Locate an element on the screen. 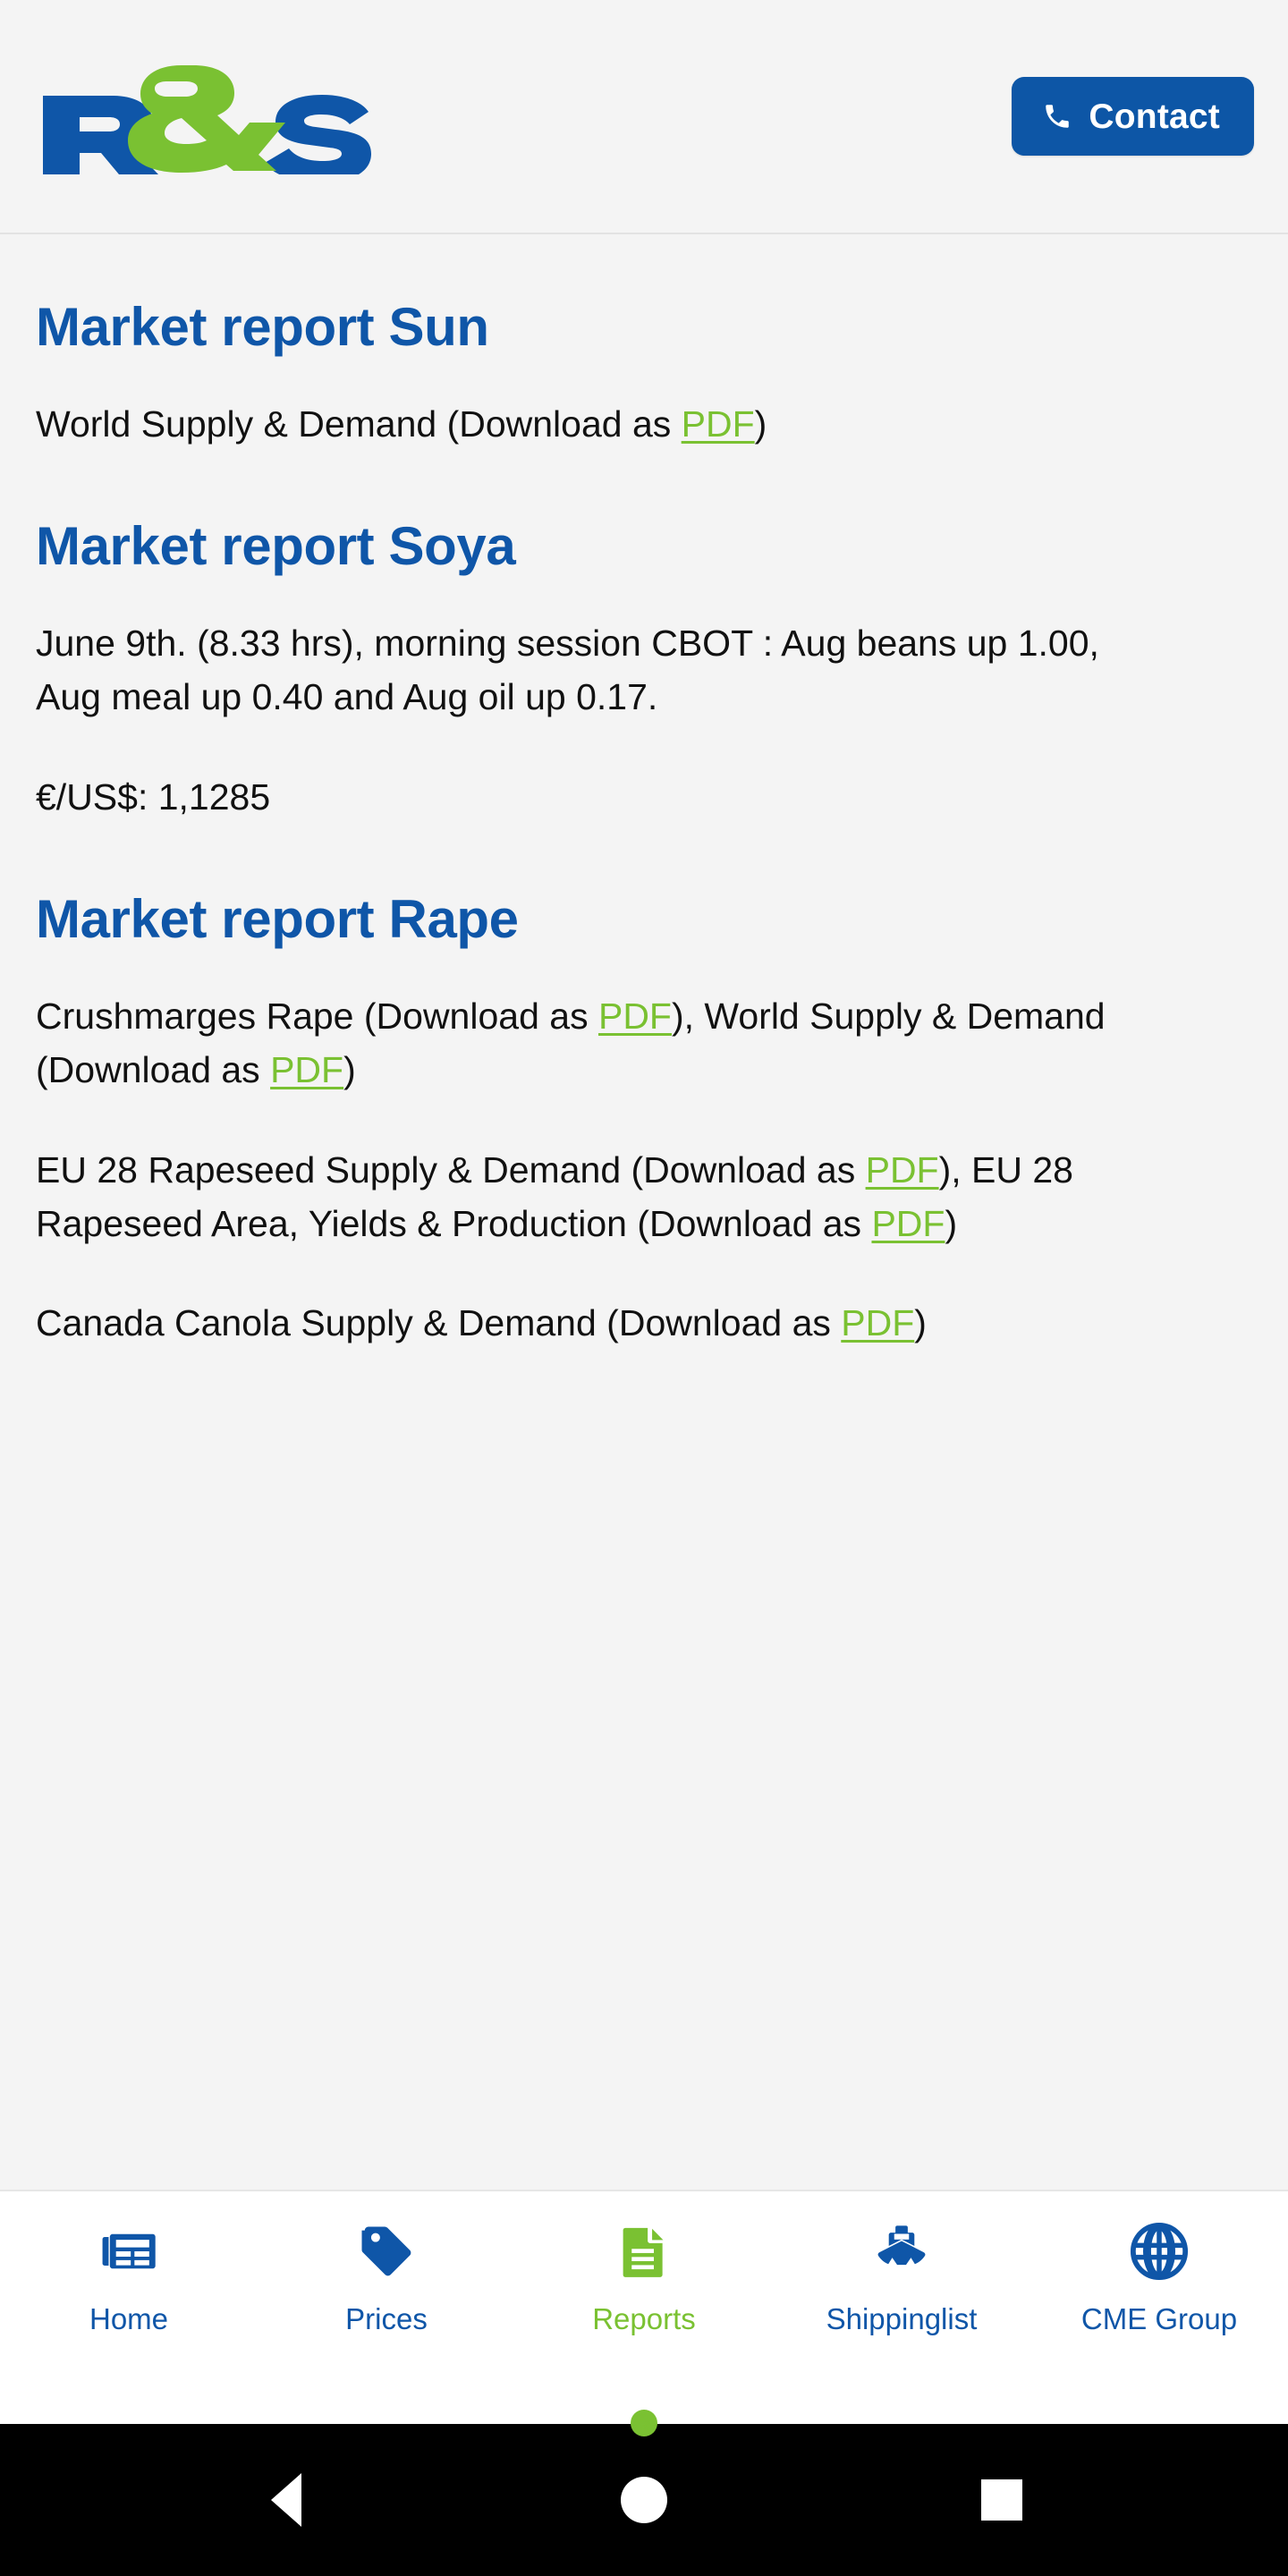 The image size is (1288, 2576). android-system-nav is located at coordinates (644, 2500).